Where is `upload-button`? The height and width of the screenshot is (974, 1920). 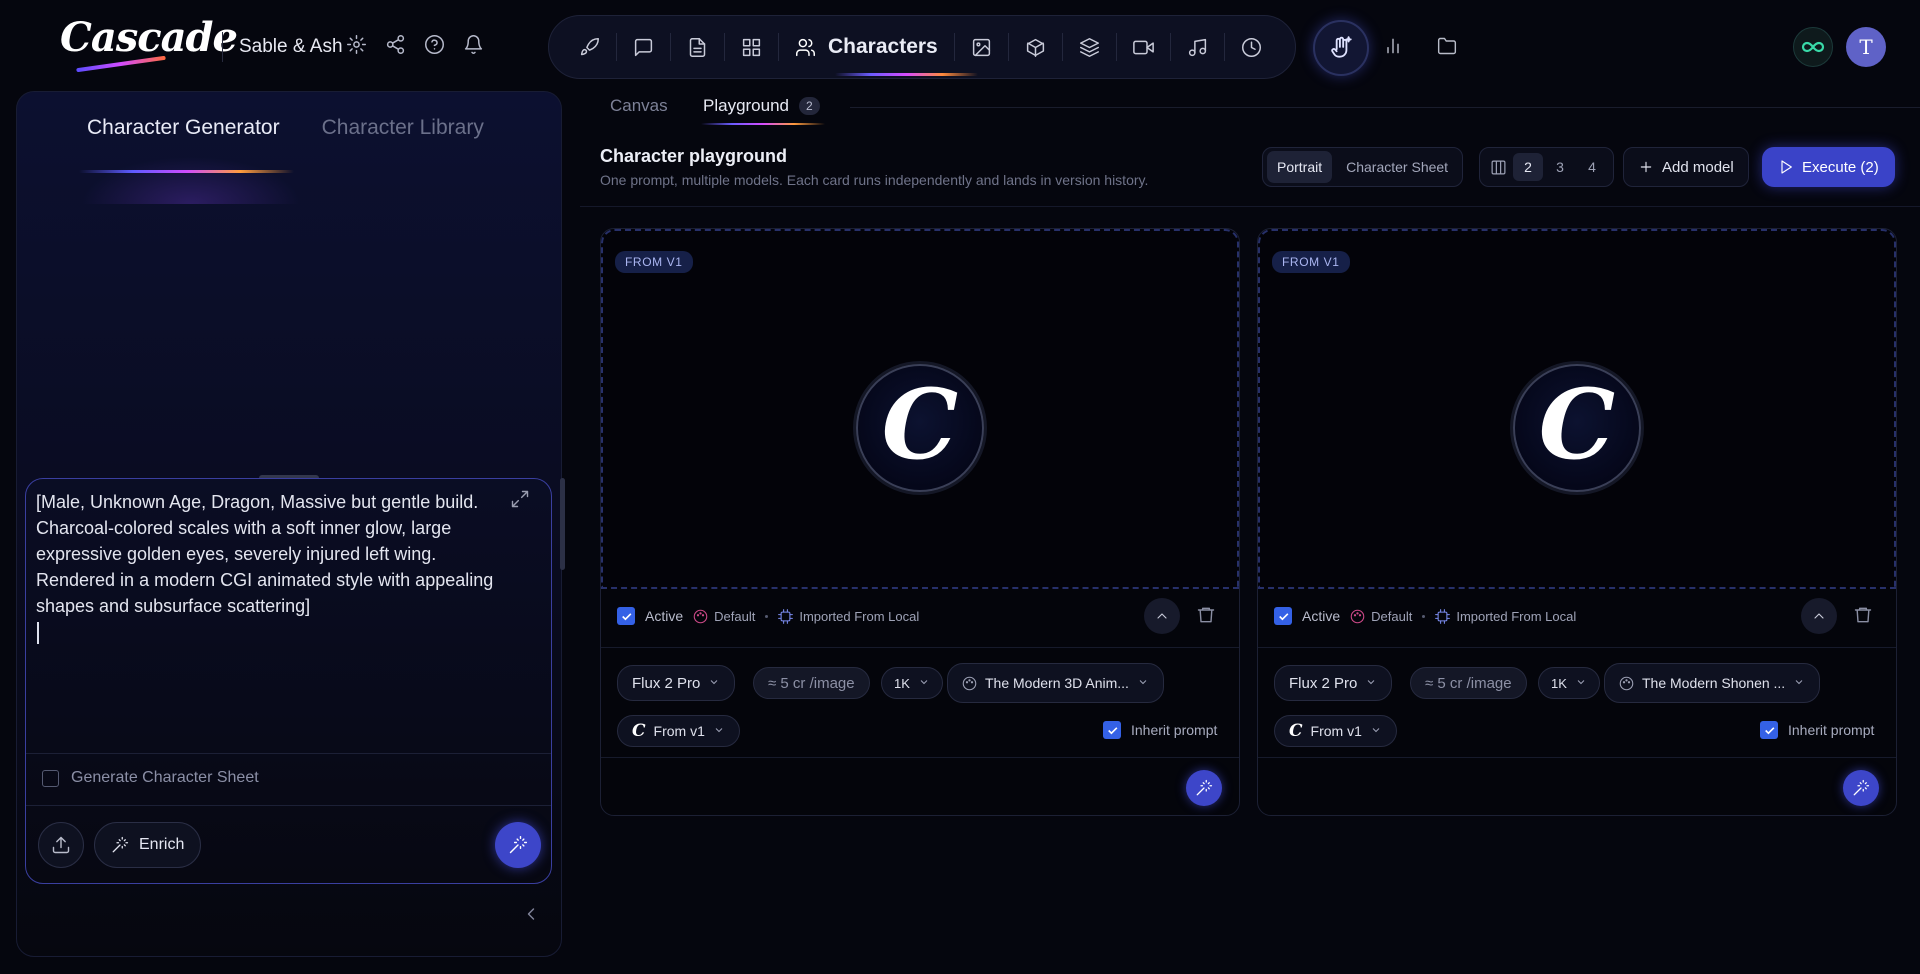 upload-button is located at coordinates (61, 845).